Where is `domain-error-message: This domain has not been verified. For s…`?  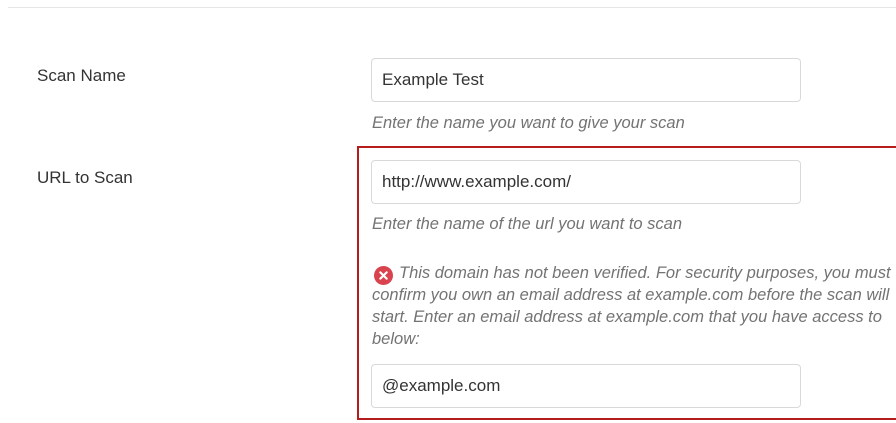 domain-error-message: This domain has not been verified. For s… is located at coordinates (631, 306).